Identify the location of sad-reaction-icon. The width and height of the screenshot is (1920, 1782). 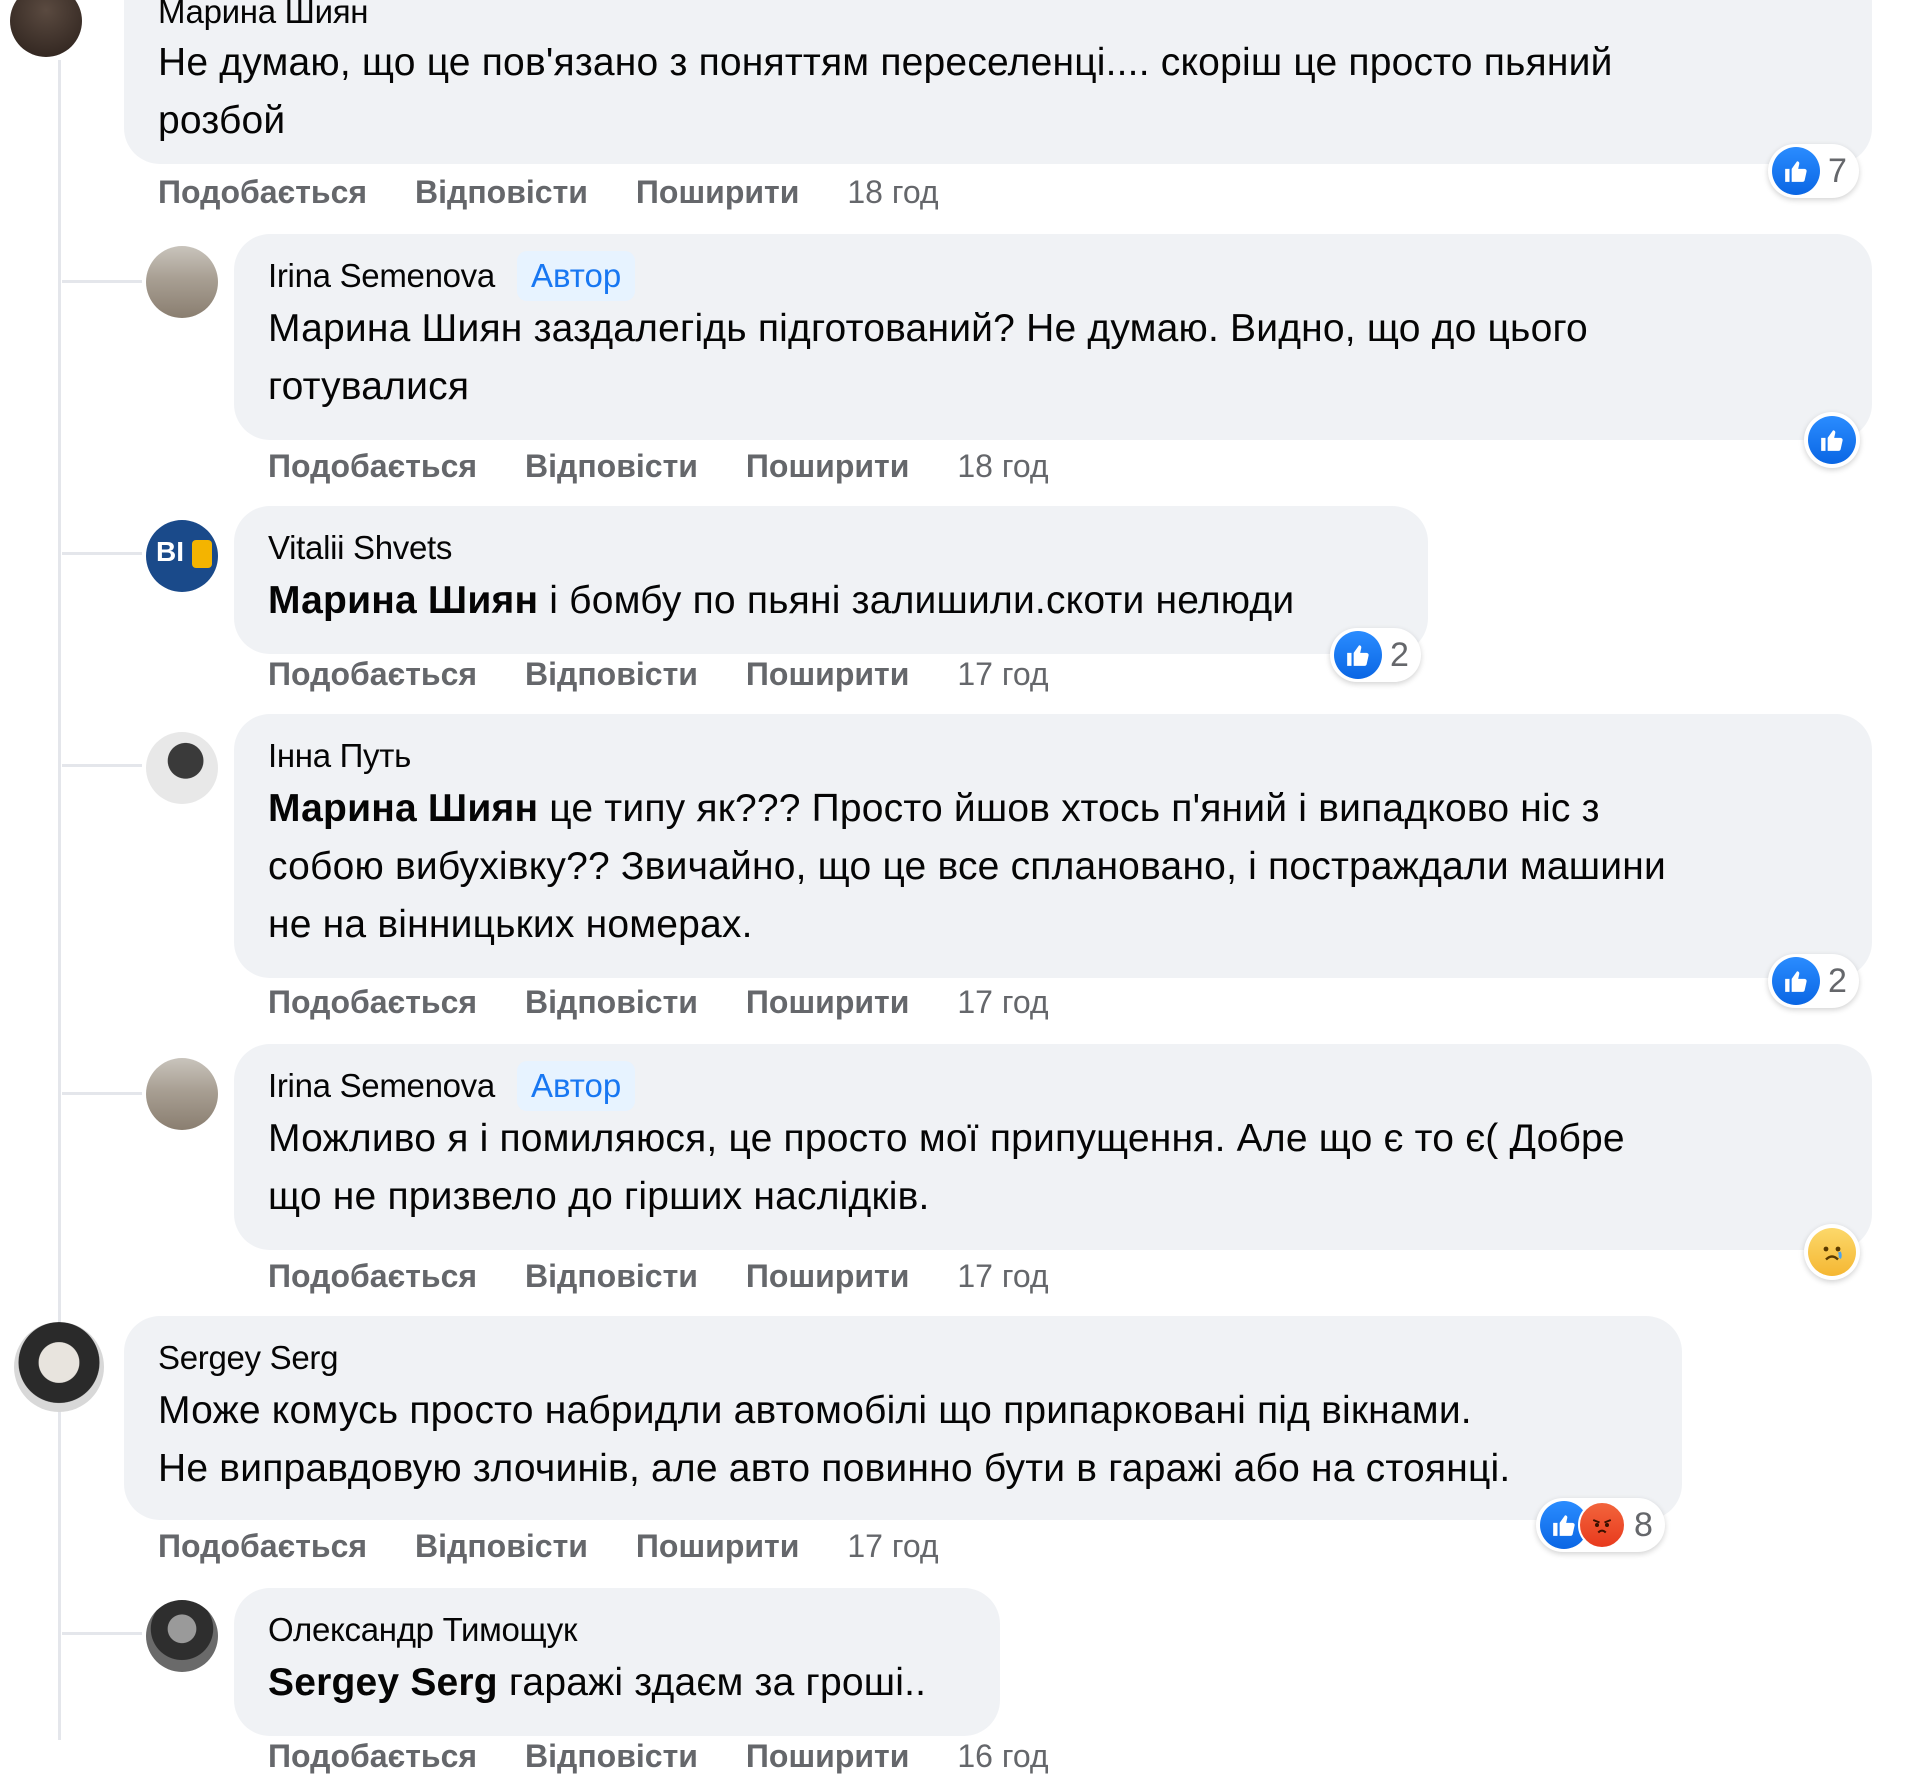
(1832, 1252).